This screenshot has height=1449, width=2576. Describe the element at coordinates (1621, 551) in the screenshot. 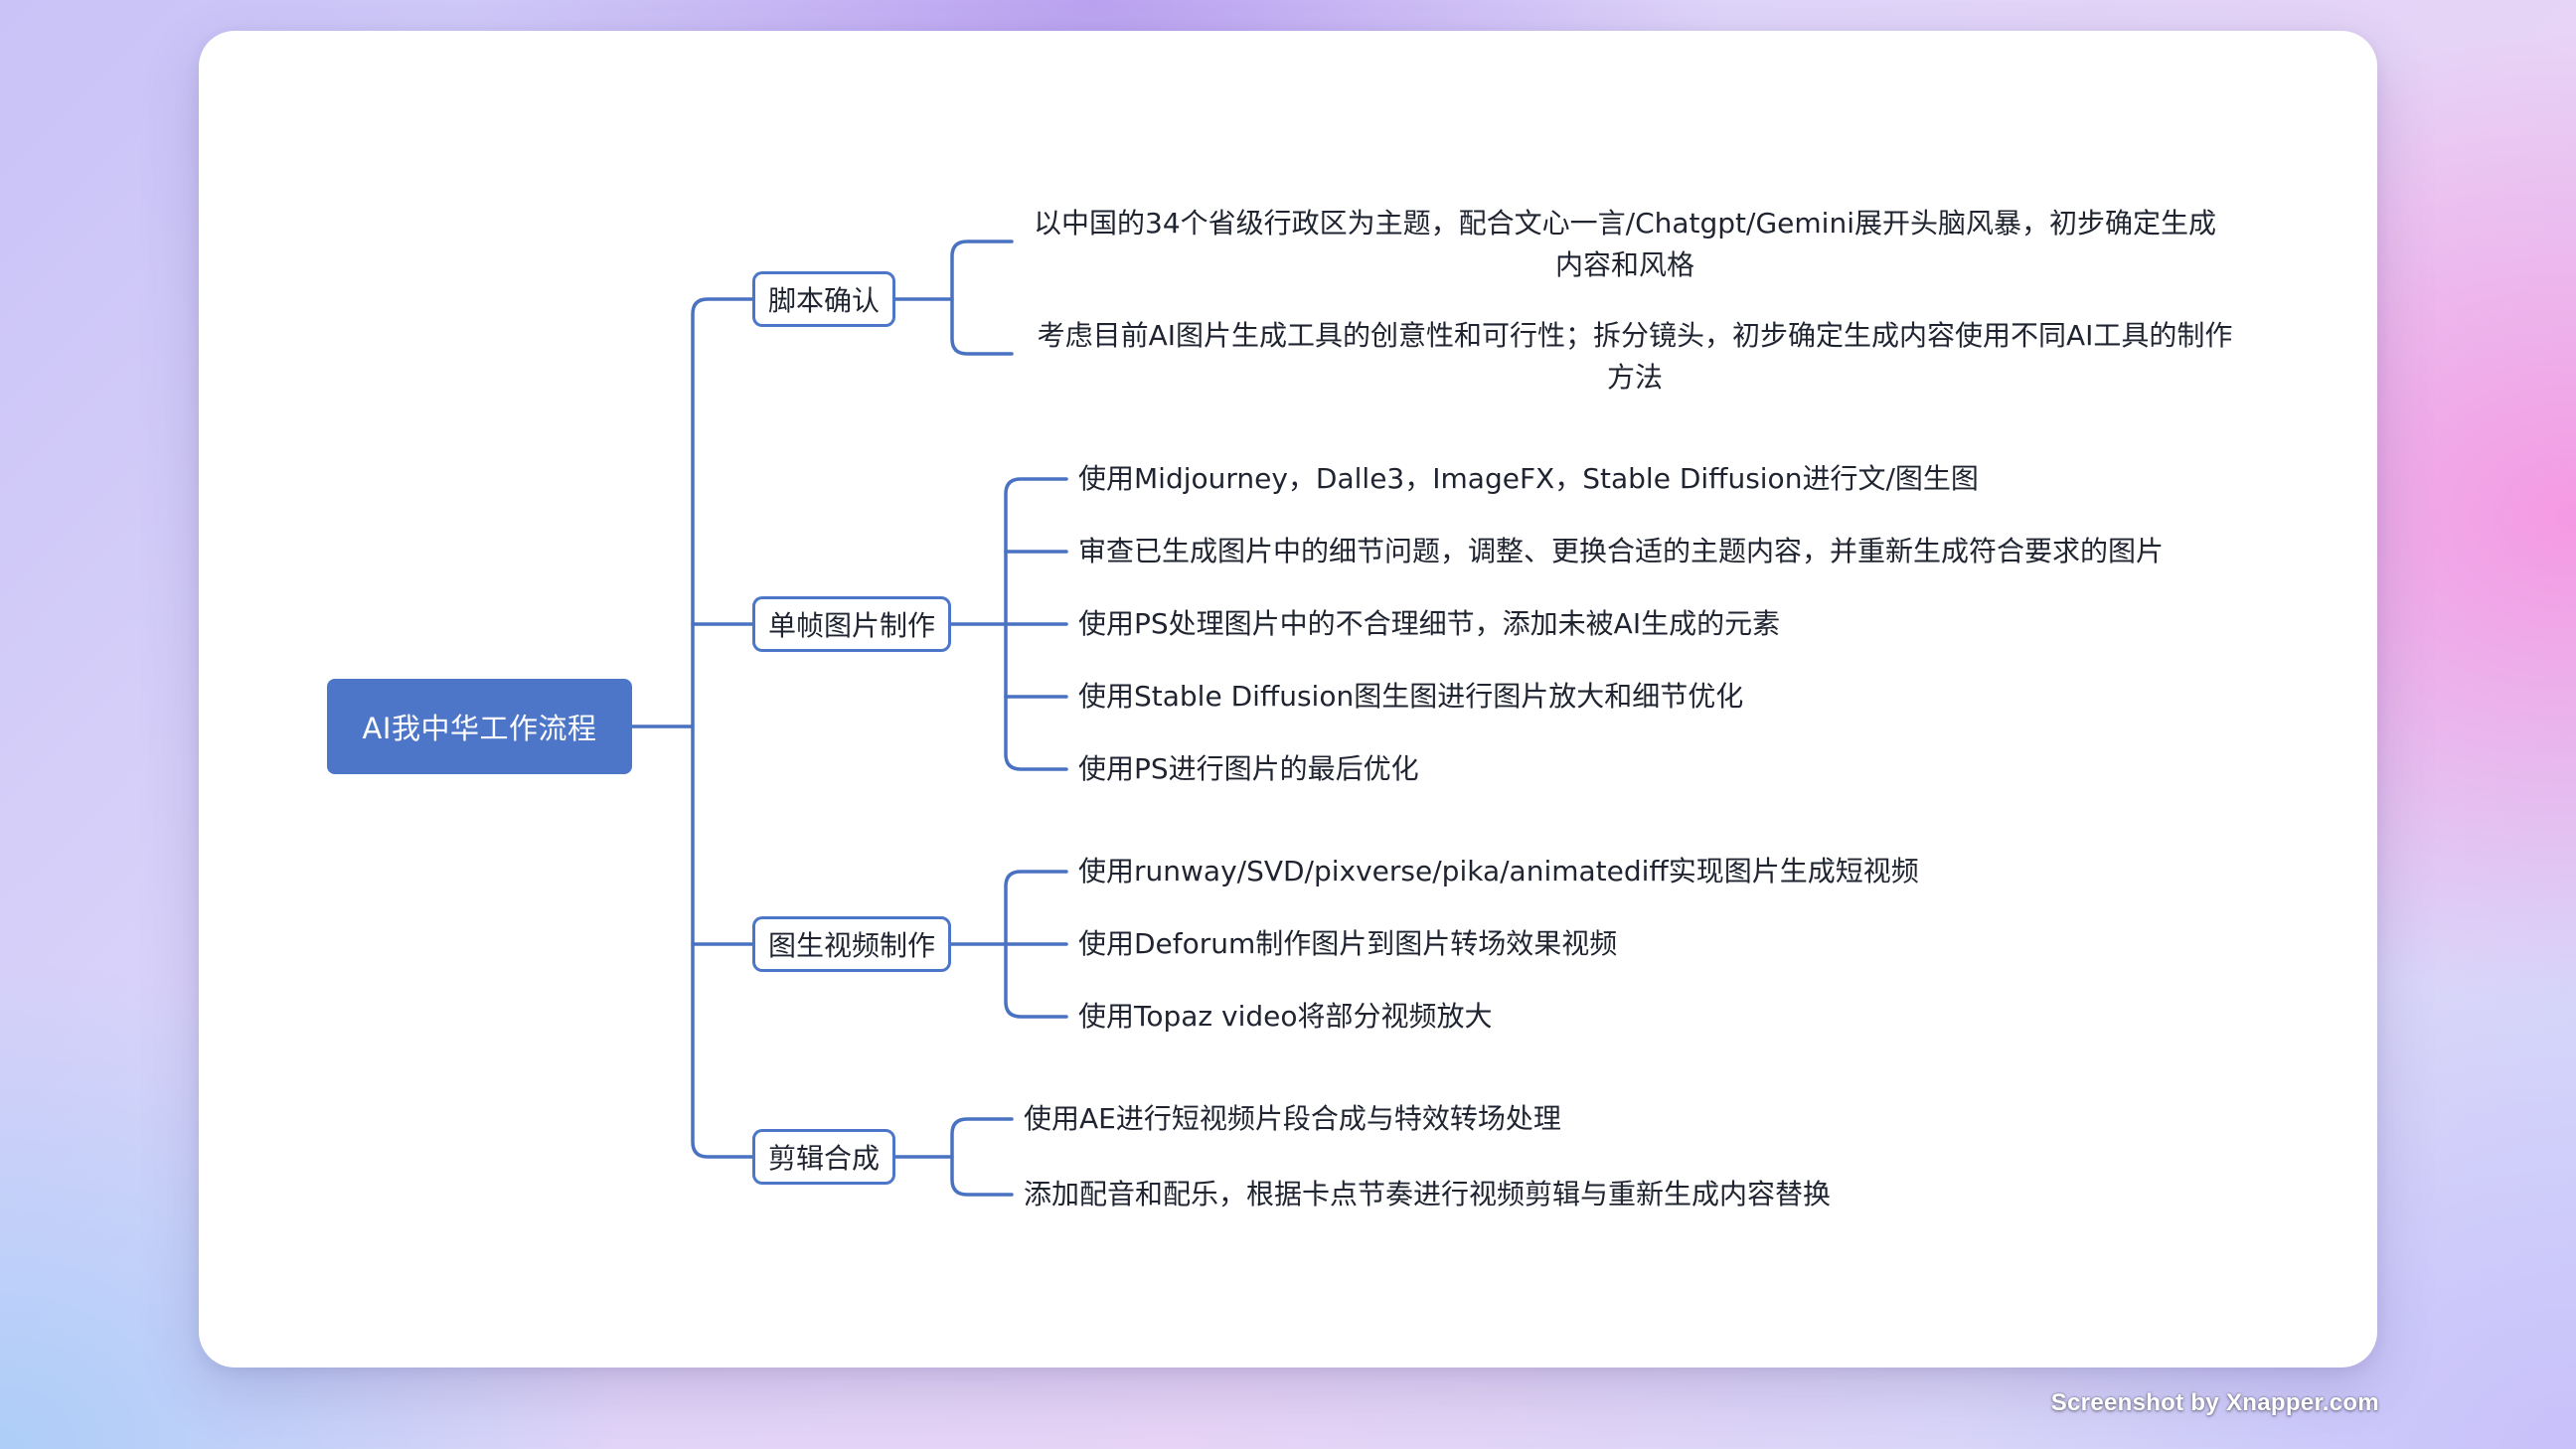

I see `leaf-frames-2: 审查已生成图片中的细节问题，调整、更换合适的主题内容，并重新生成符合要求的图片` at that location.